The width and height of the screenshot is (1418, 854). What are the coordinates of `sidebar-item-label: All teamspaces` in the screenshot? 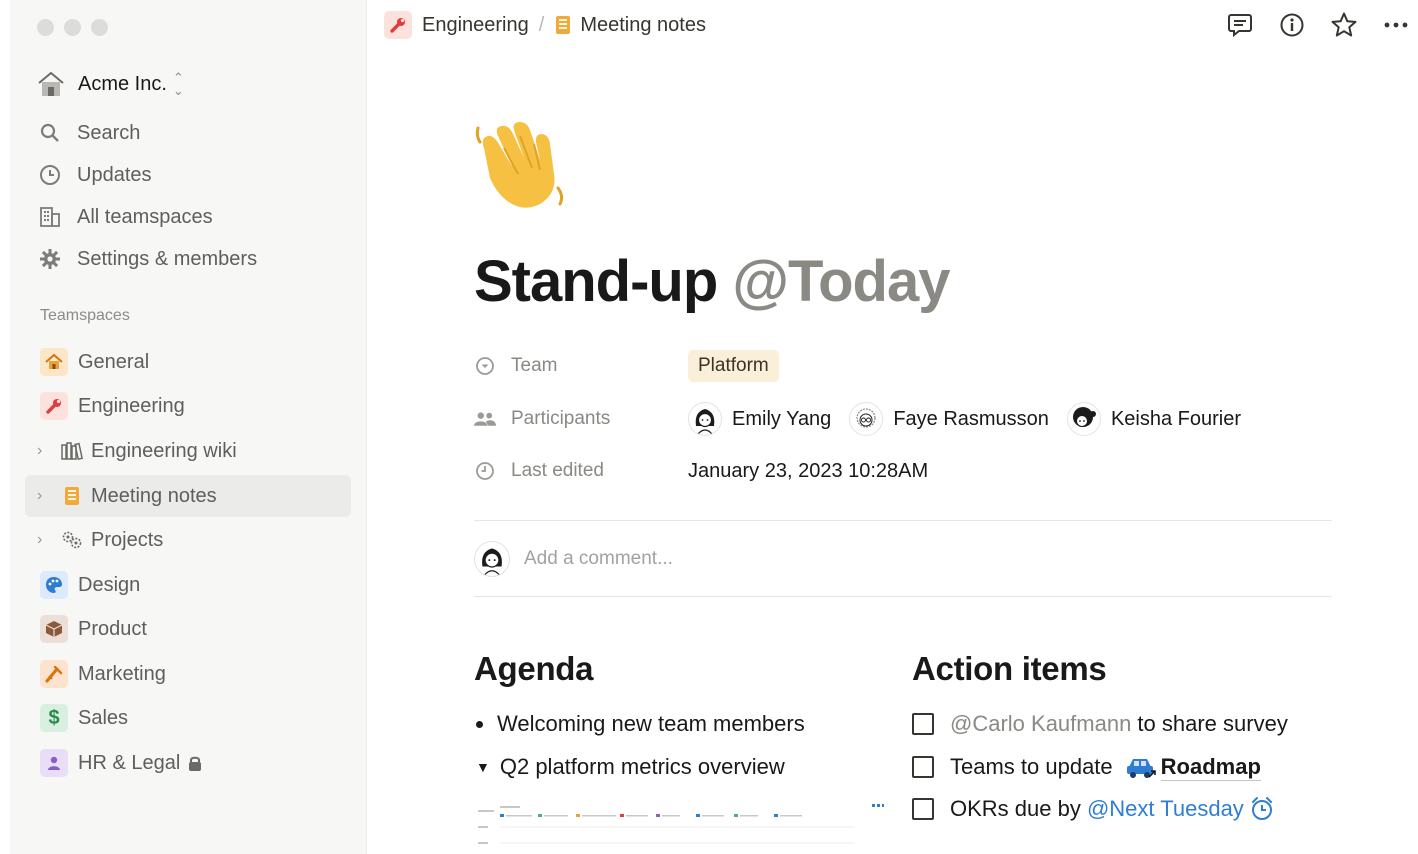 It's located at (145, 216).